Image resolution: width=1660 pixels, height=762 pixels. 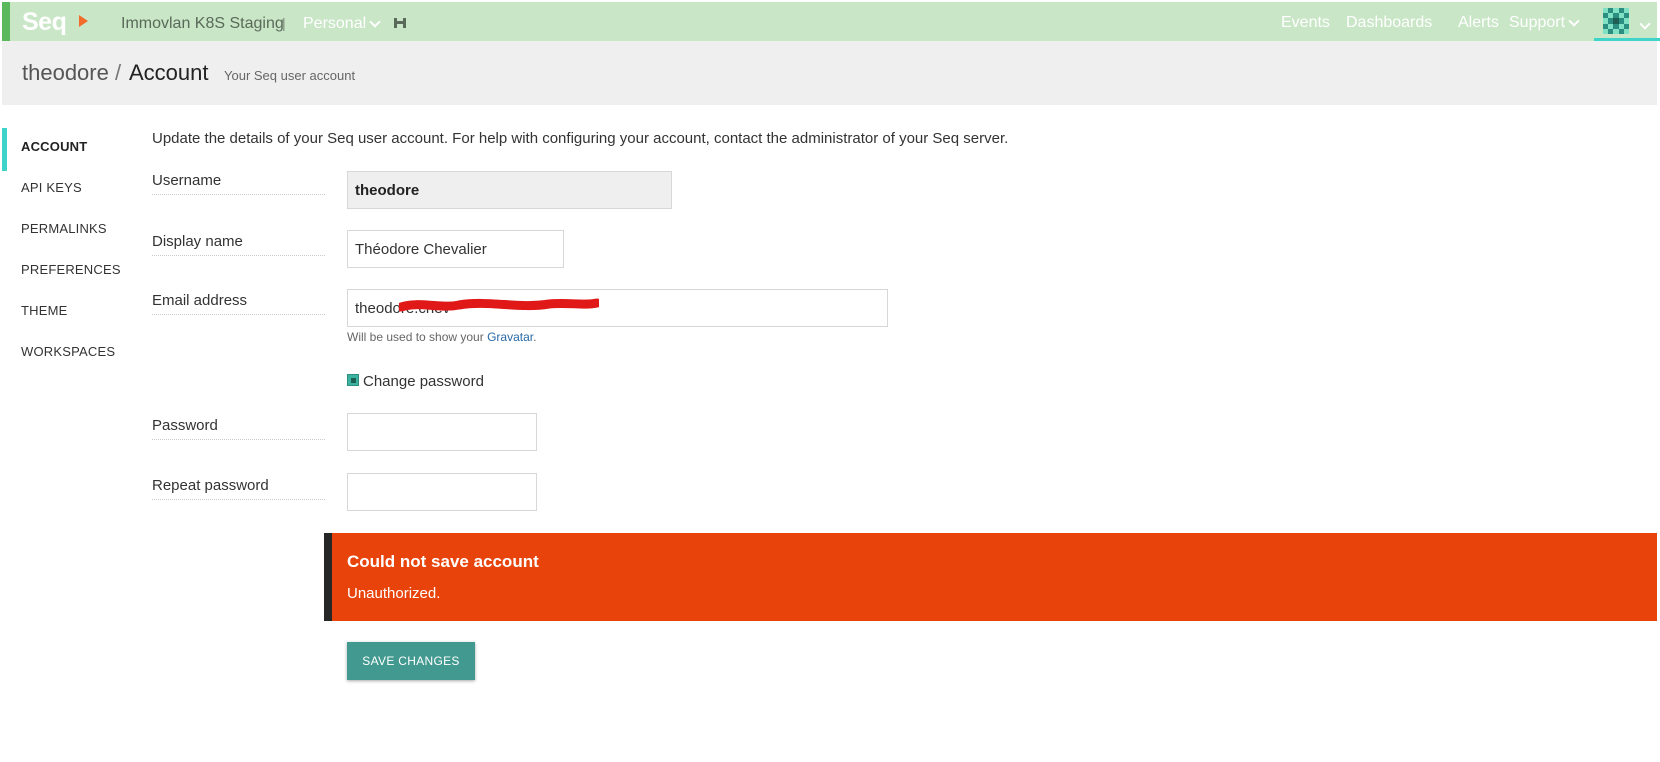 I want to click on nav-dashboards: Dashboards, so click(x=1389, y=23).